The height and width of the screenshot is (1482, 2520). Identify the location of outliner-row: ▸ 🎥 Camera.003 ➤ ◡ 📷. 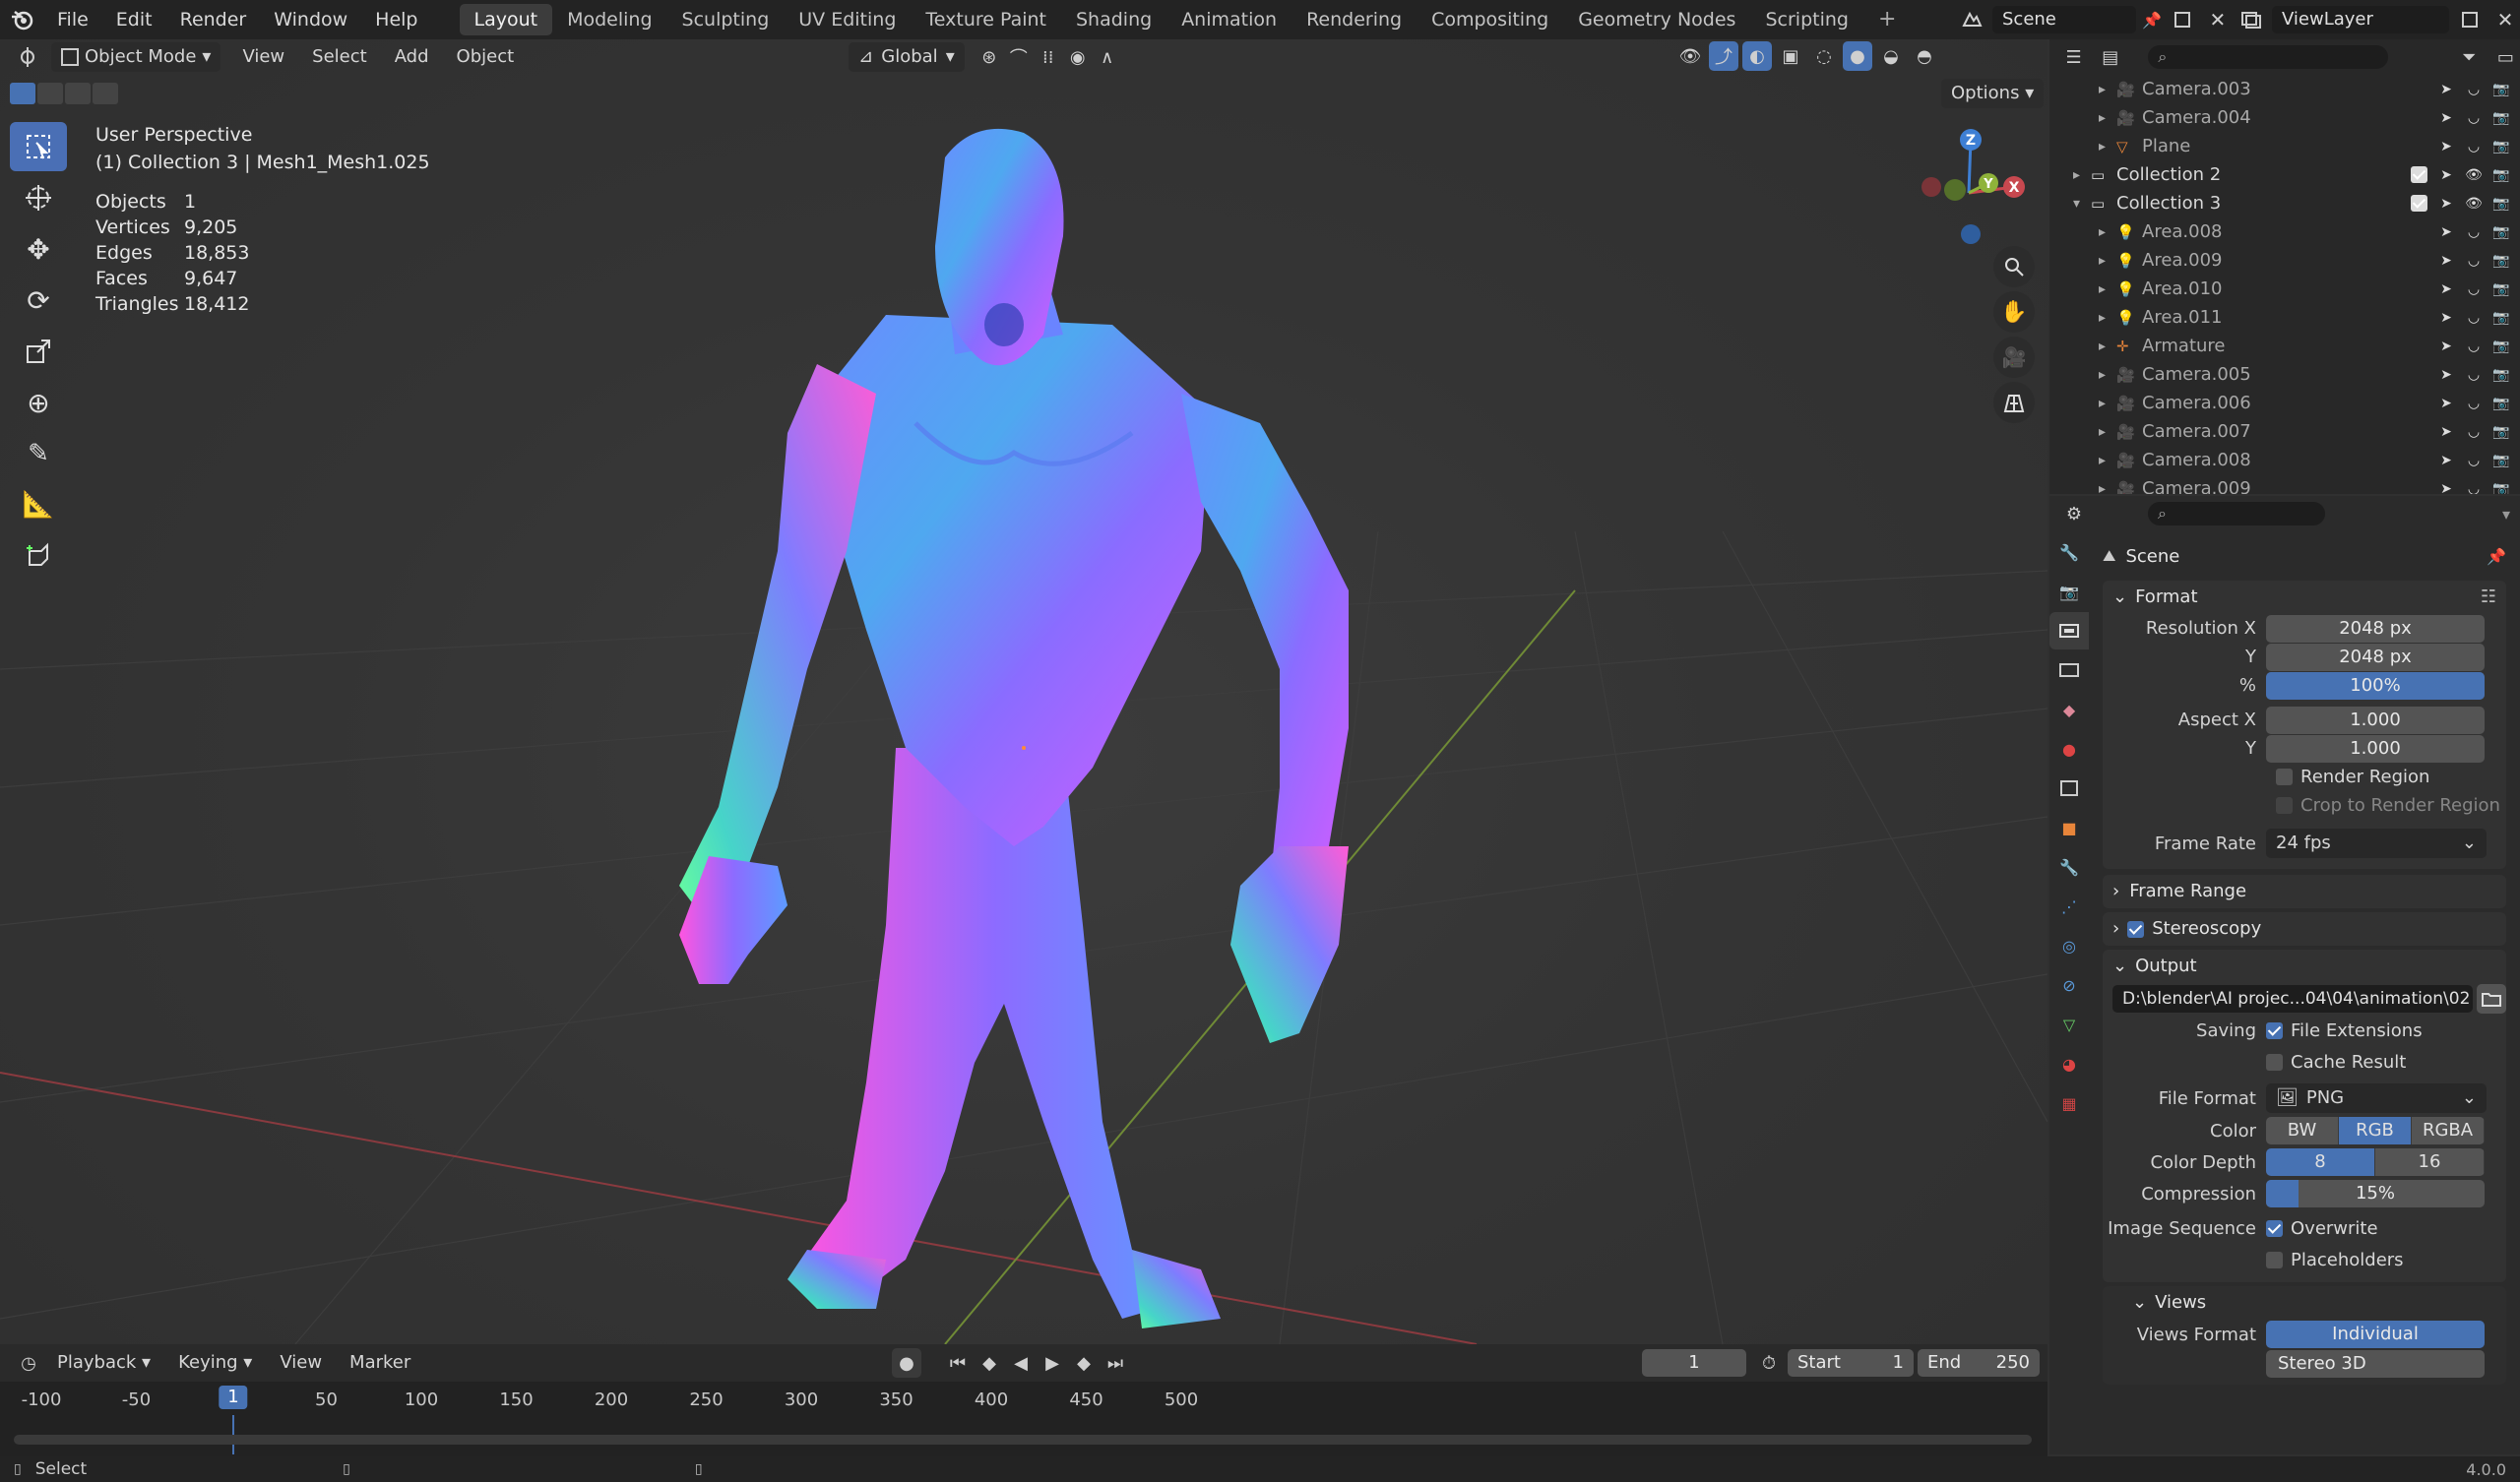
(2284, 89).